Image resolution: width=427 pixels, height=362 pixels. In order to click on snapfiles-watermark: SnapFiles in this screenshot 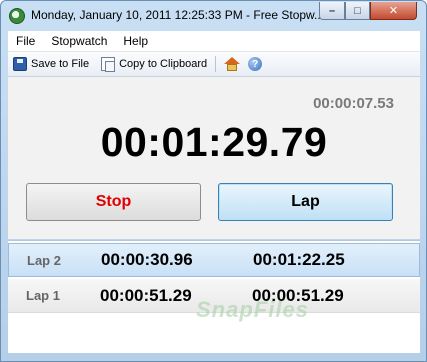, I will do `click(252, 309)`.